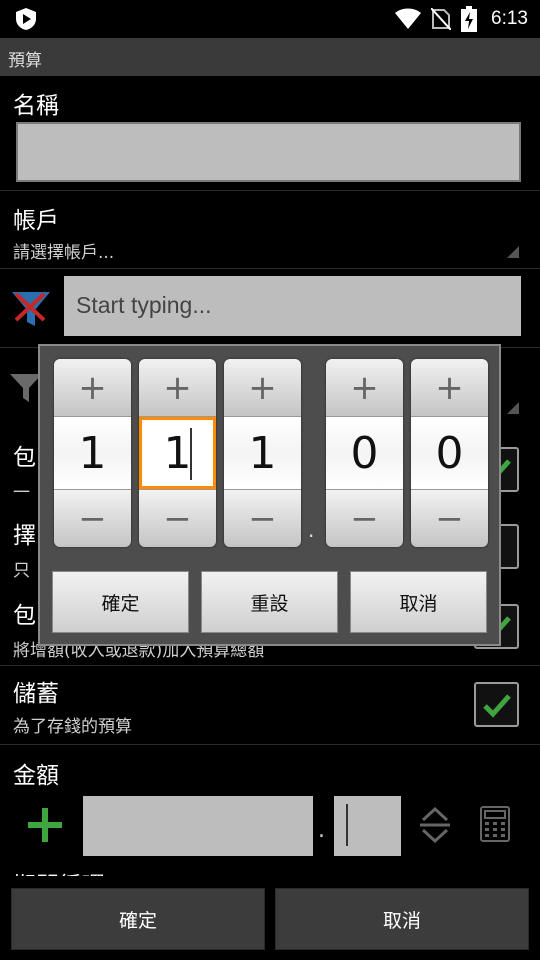 The image size is (540, 960). I want to click on dialog-confirm-button: 確定, so click(120, 602).